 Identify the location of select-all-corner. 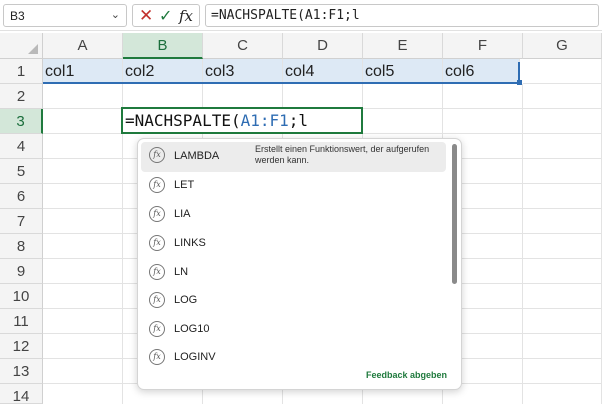
(21, 46).